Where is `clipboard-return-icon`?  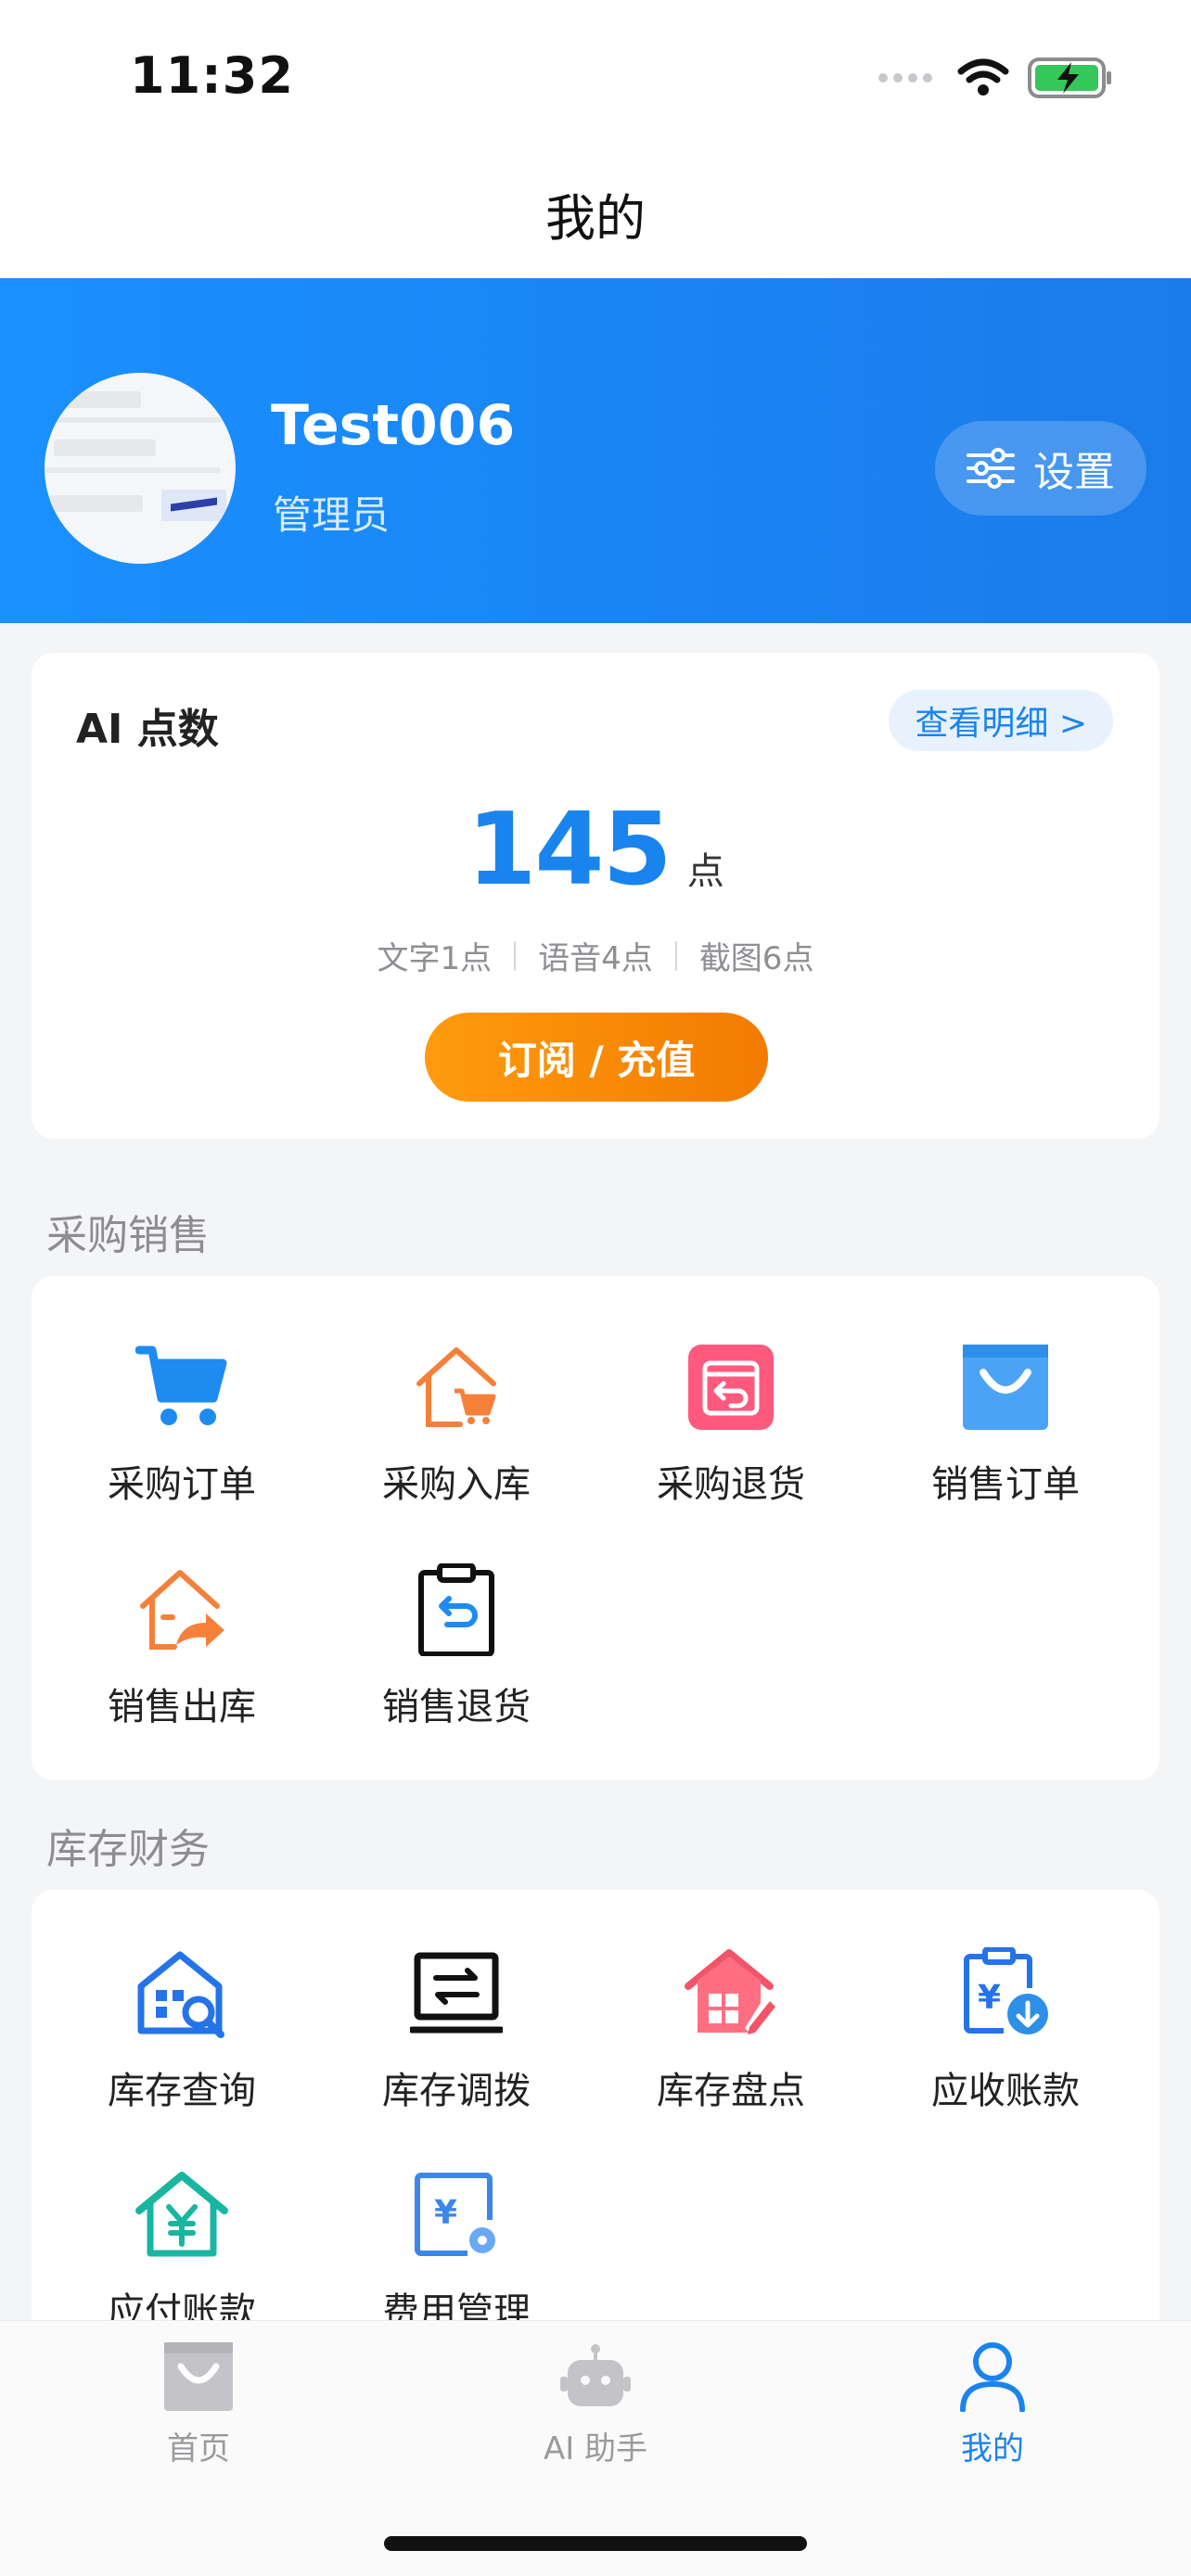 clipboard-return-icon is located at coordinates (456, 1609).